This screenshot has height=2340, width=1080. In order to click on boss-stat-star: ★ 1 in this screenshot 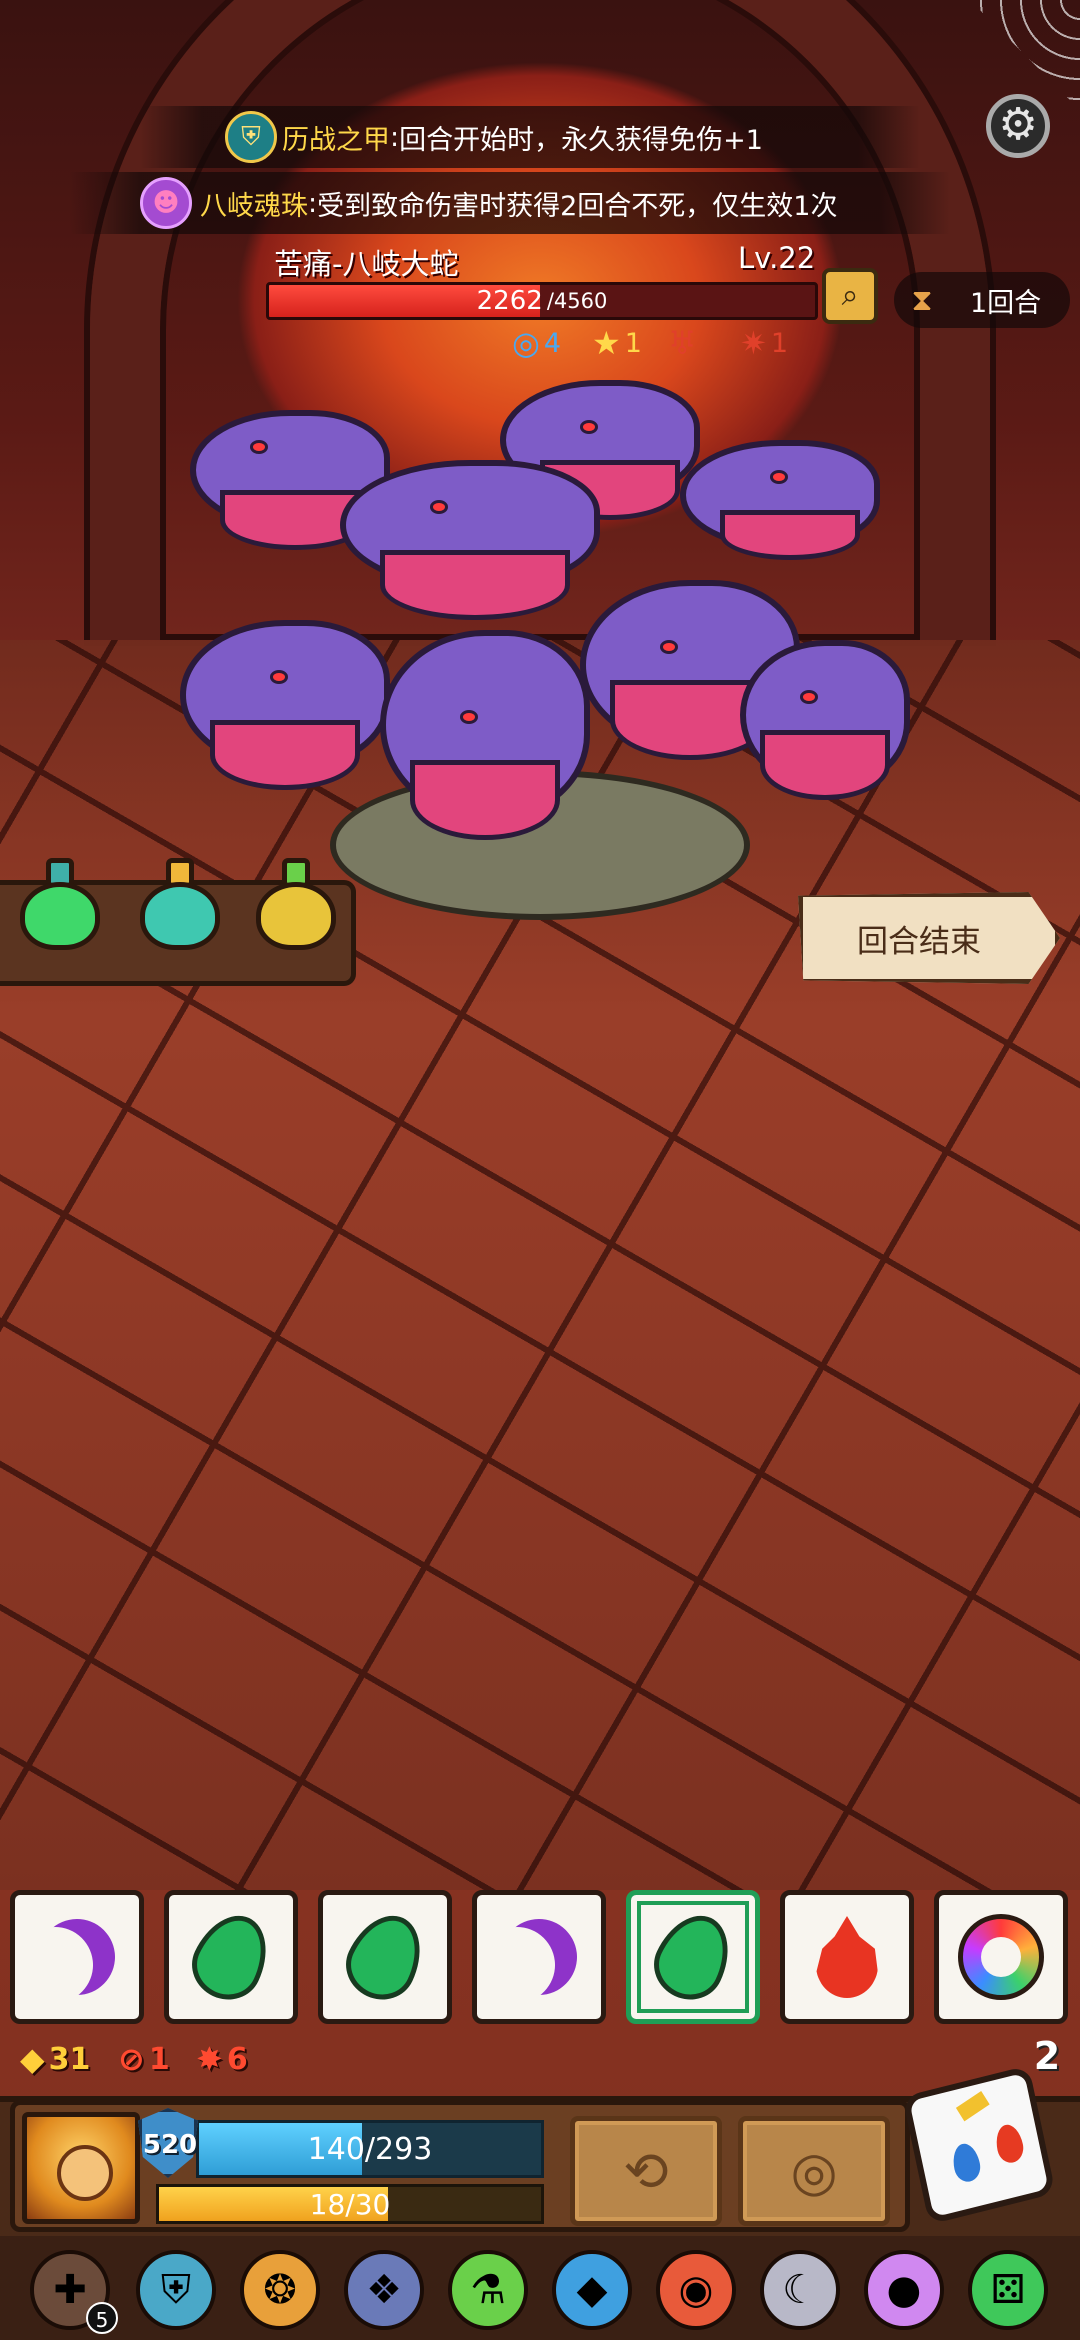, I will do `click(617, 343)`.